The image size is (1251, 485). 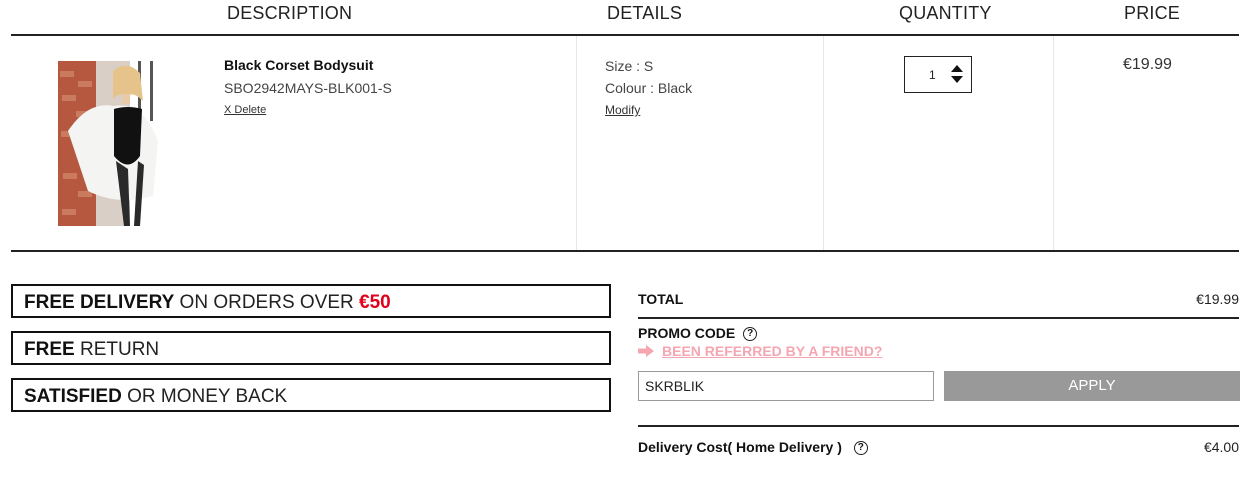 What do you see at coordinates (622, 110) in the screenshot?
I see `modify-link: Modify` at bounding box center [622, 110].